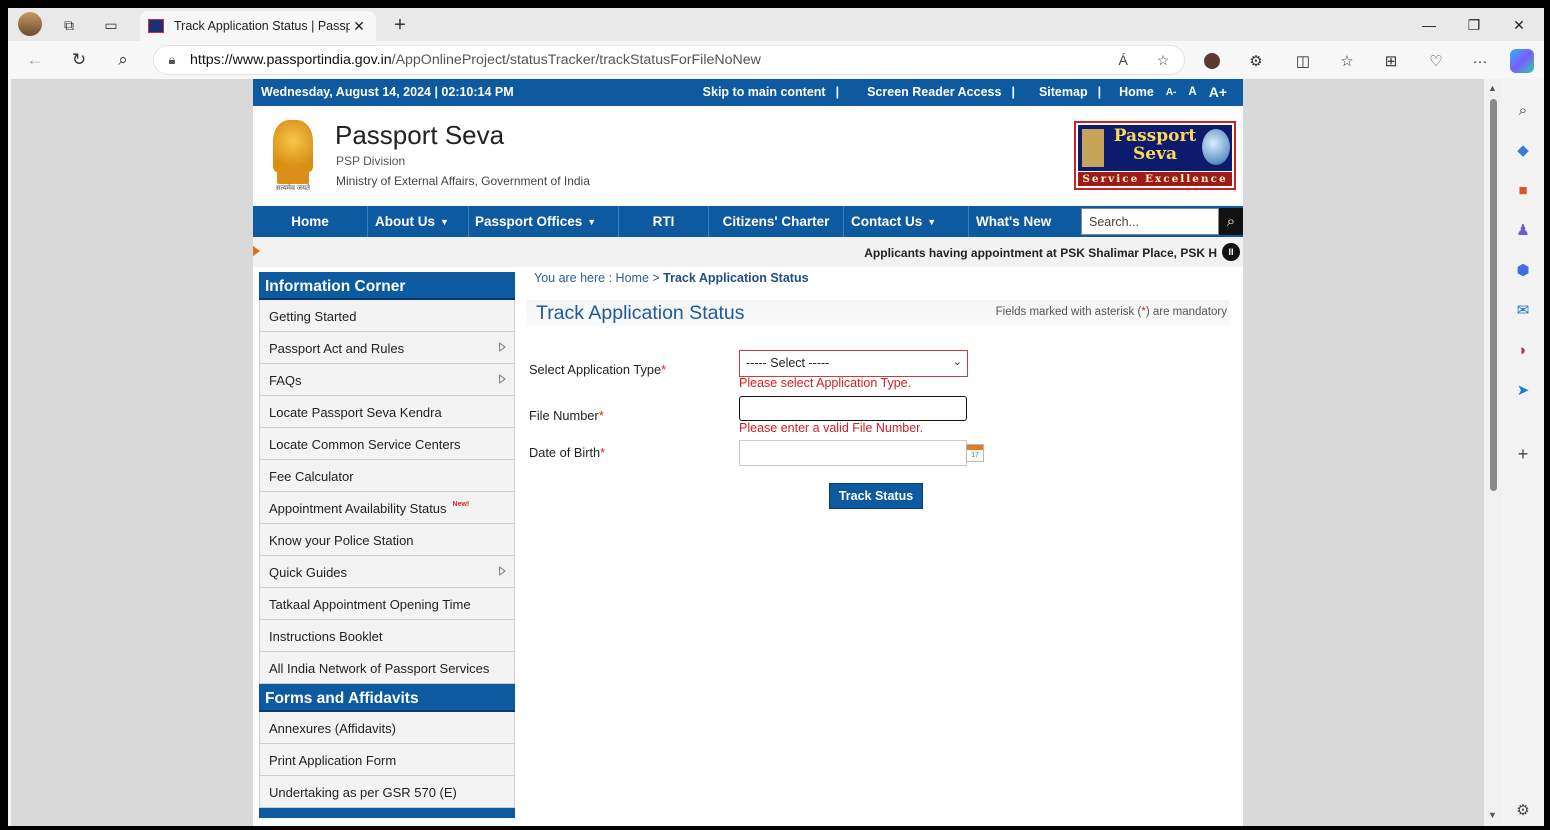 Image resolution: width=1550 pixels, height=830 pixels. I want to click on shopping-tag-icon: ◆, so click(1523, 150).